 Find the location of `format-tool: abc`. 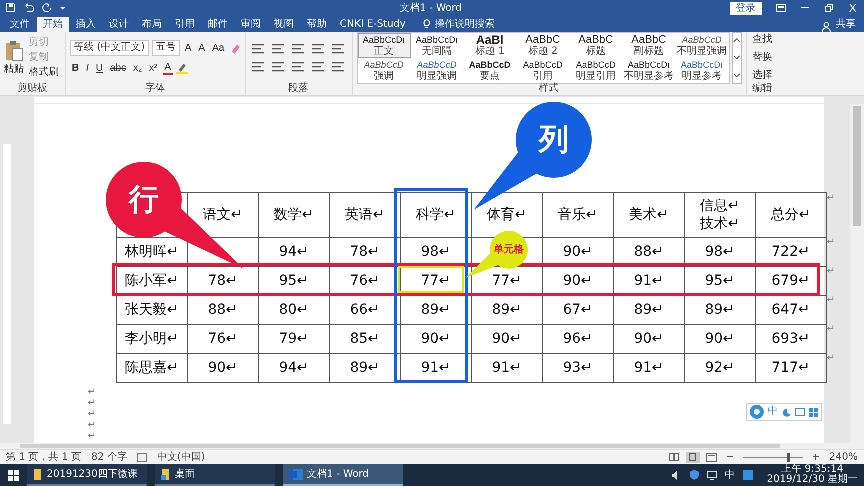

format-tool: abc is located at coordinates (118, 68).